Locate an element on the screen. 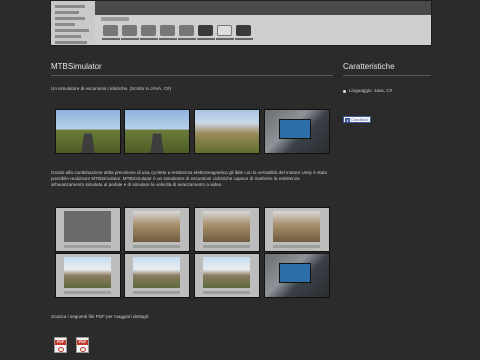  facebook-share-button: f Condividi is located at coordinates (357, 119).